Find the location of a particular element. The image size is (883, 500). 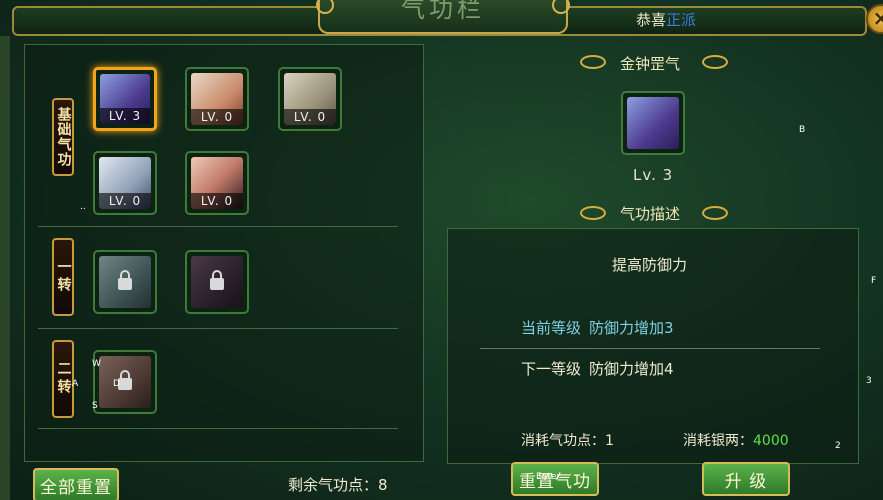

cost-silver-label: 消耗银两： is located at coordinates (718, 441).